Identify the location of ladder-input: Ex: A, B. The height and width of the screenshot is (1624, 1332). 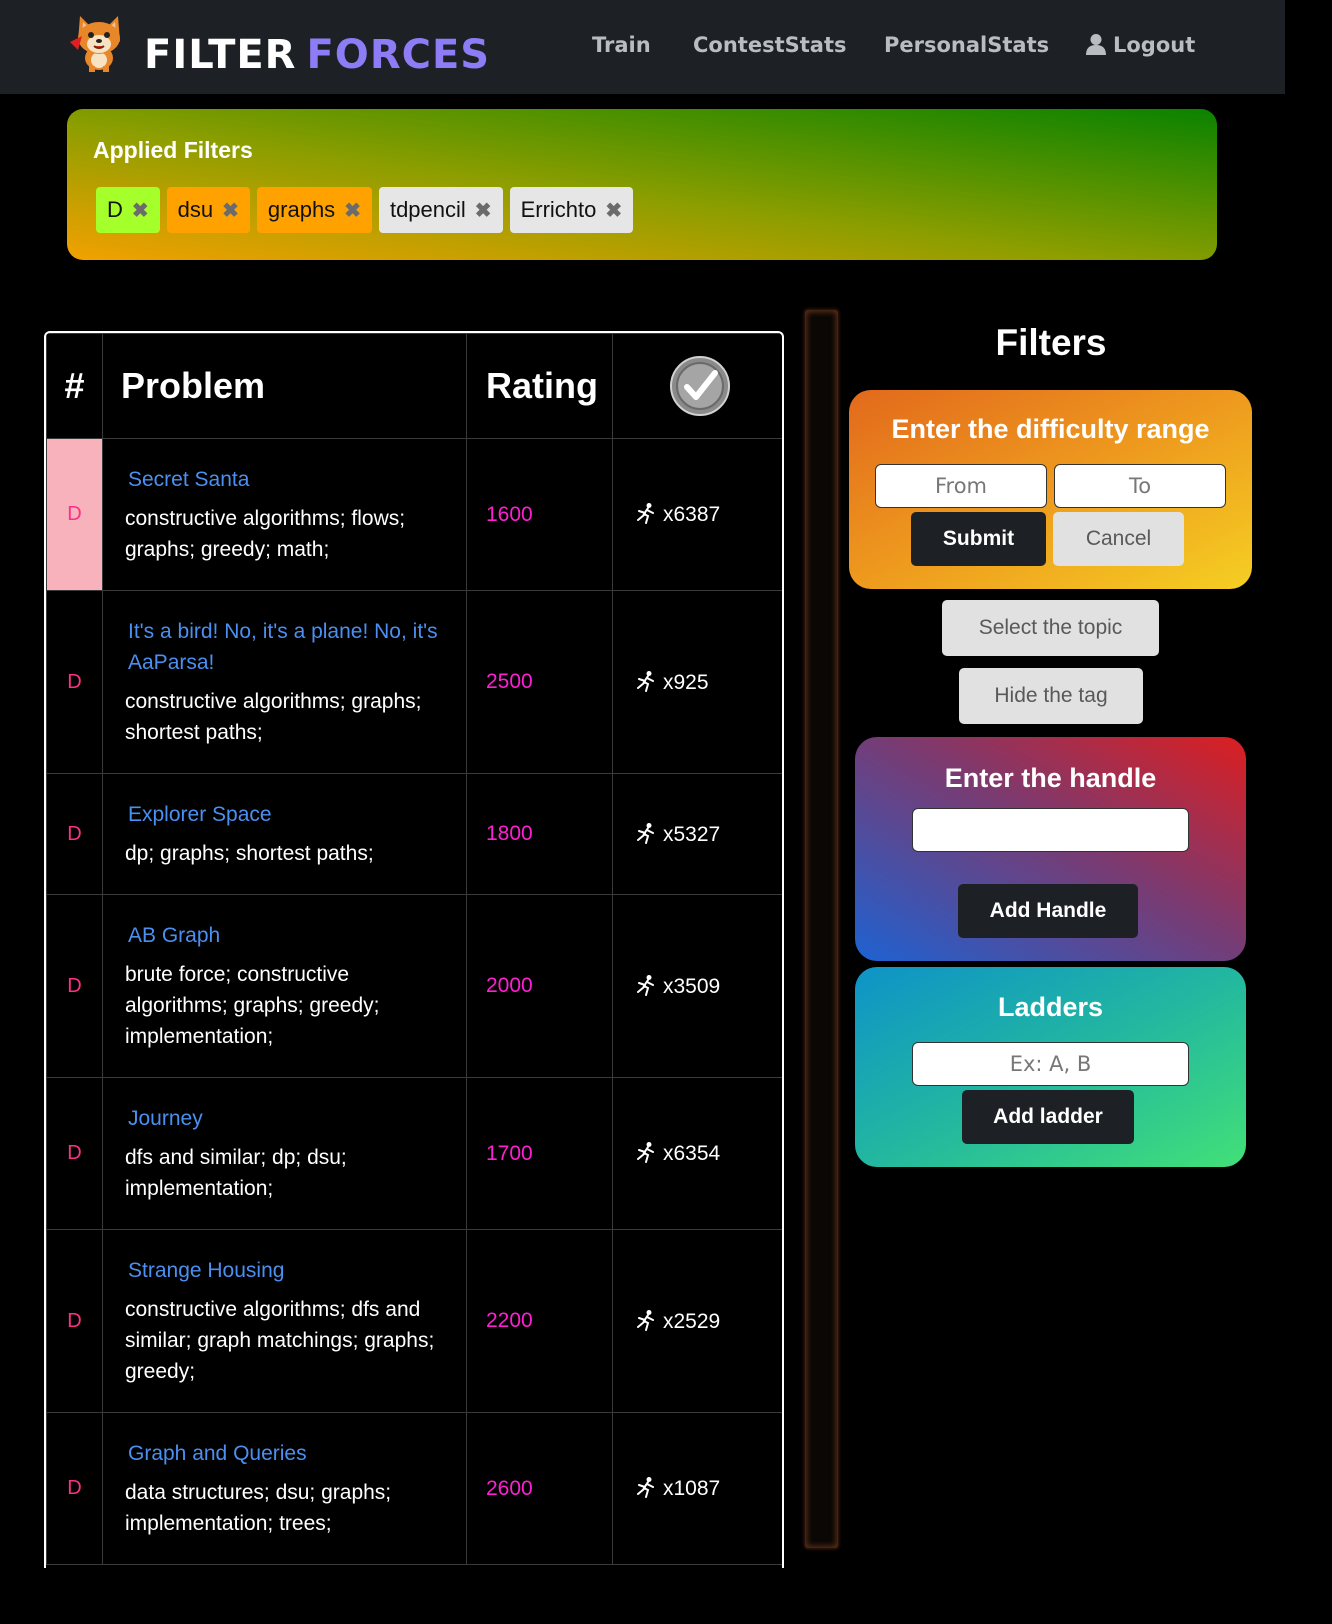
(1050, 1064).